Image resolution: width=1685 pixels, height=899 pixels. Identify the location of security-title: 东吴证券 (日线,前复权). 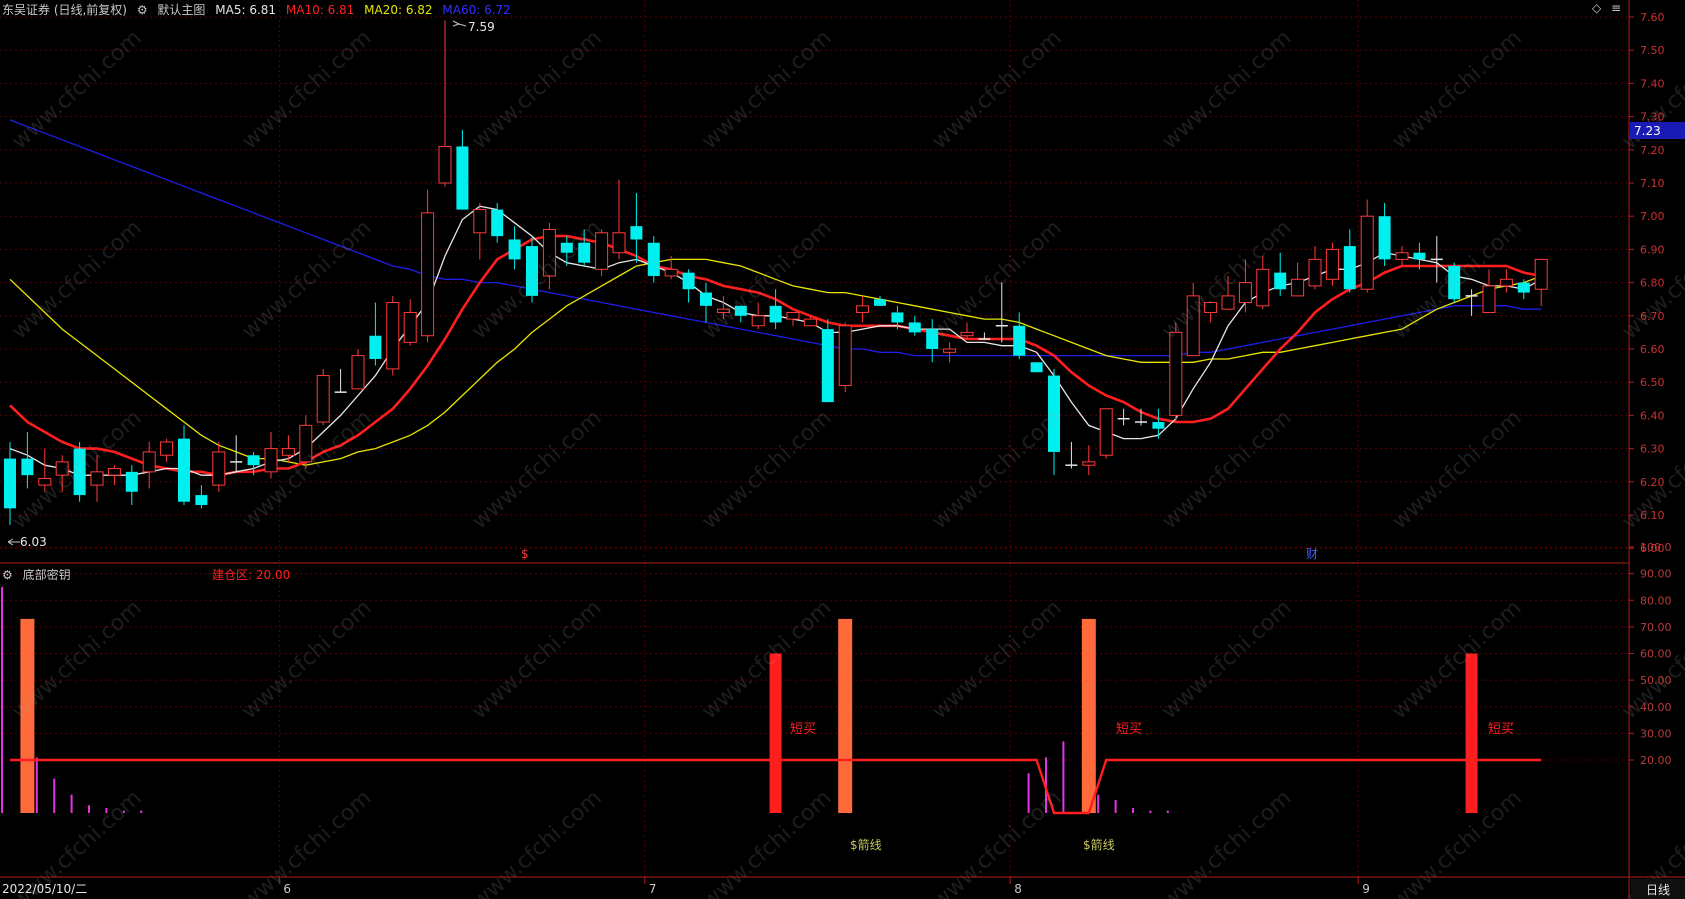
(64, 10).